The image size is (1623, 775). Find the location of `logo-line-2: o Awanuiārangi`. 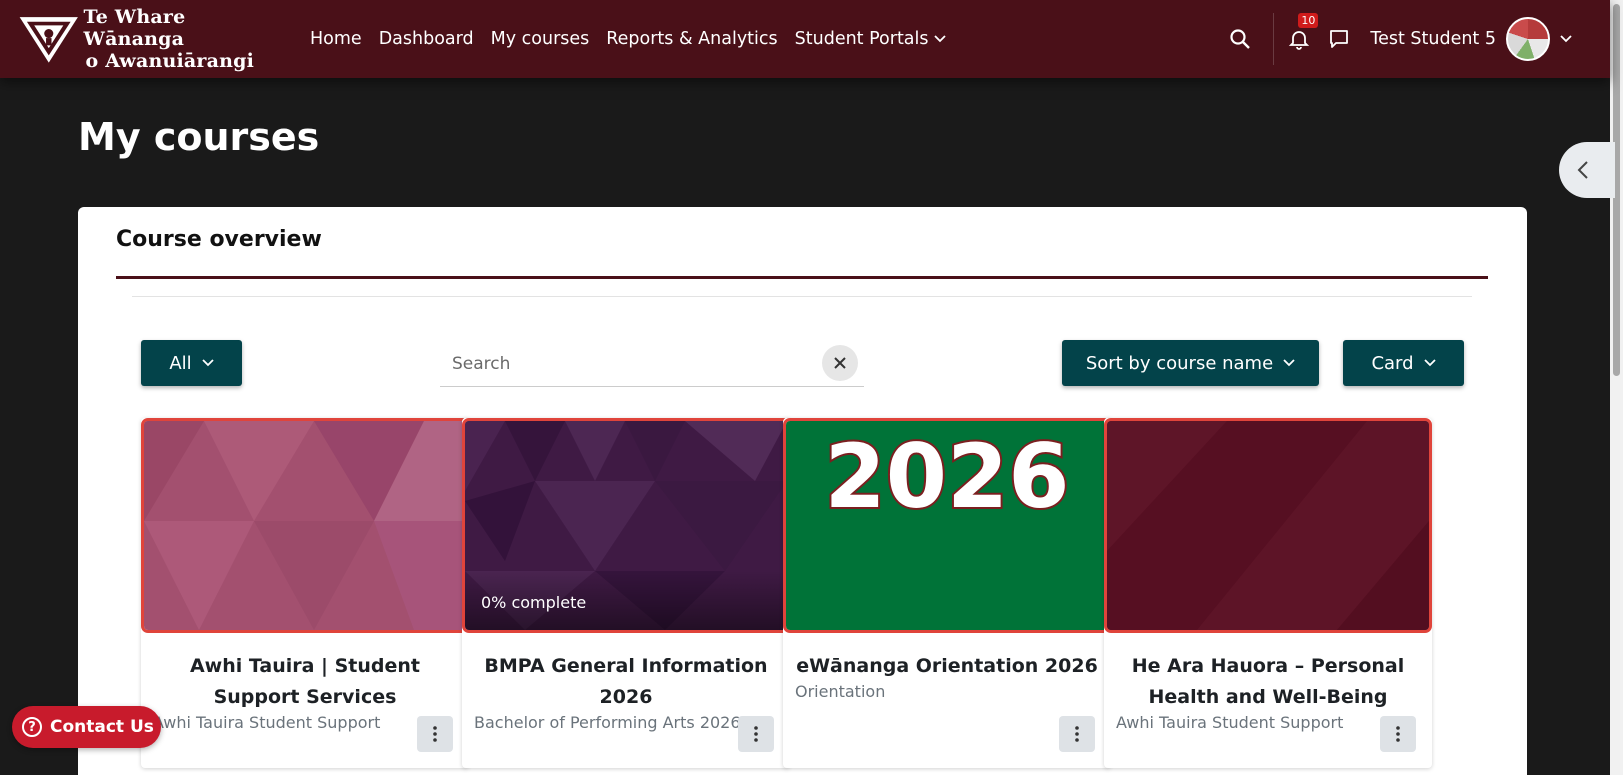

logo-line-2: o Awanuiārangi is located at coordinates (170, 61).